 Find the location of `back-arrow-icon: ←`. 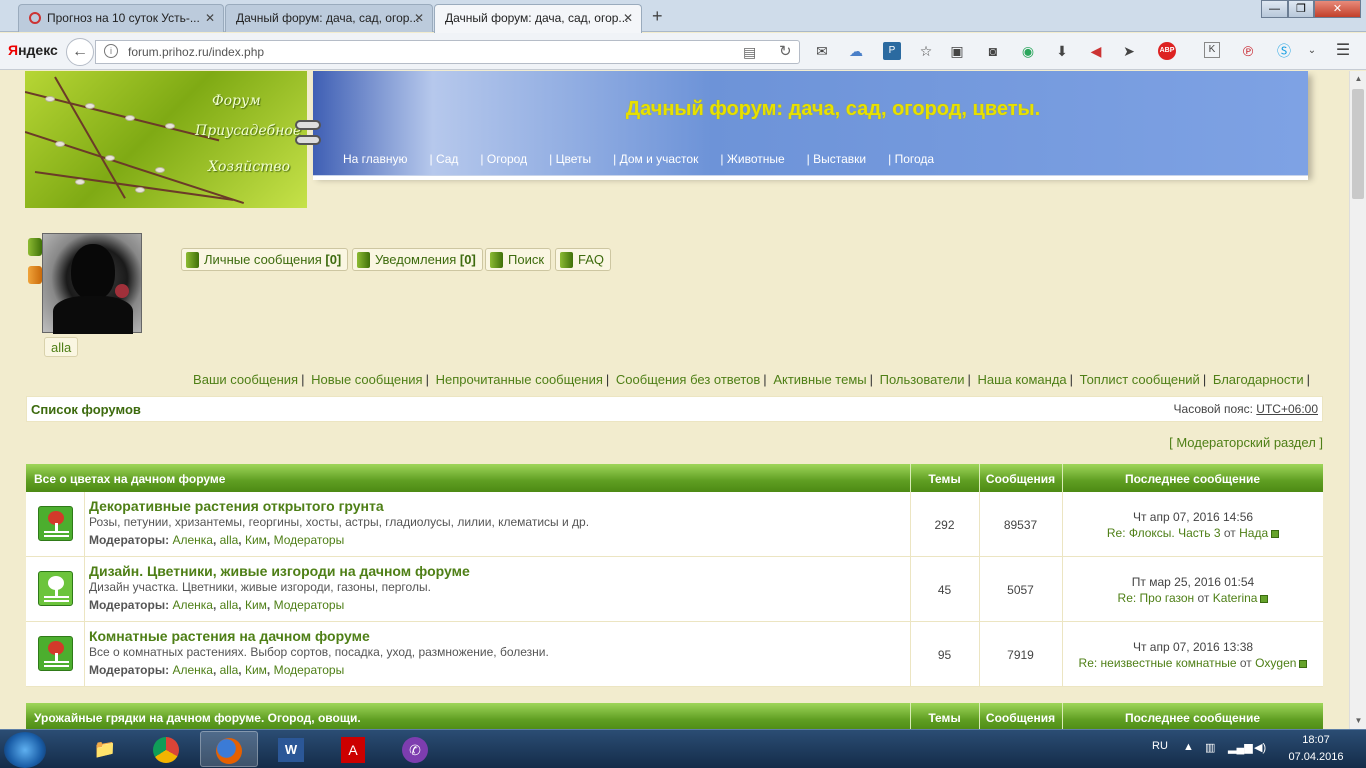

back-arrow-icon: ← is located at coordinates (80, 51).